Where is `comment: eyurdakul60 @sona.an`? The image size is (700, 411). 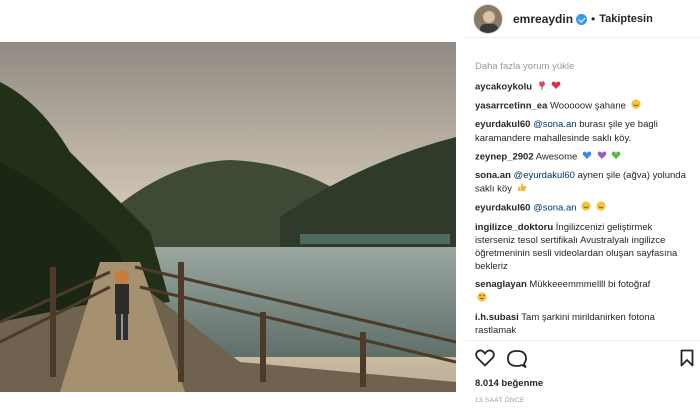
comment: eyurdakul60 @sona.an is located at coordinates (585, 208).